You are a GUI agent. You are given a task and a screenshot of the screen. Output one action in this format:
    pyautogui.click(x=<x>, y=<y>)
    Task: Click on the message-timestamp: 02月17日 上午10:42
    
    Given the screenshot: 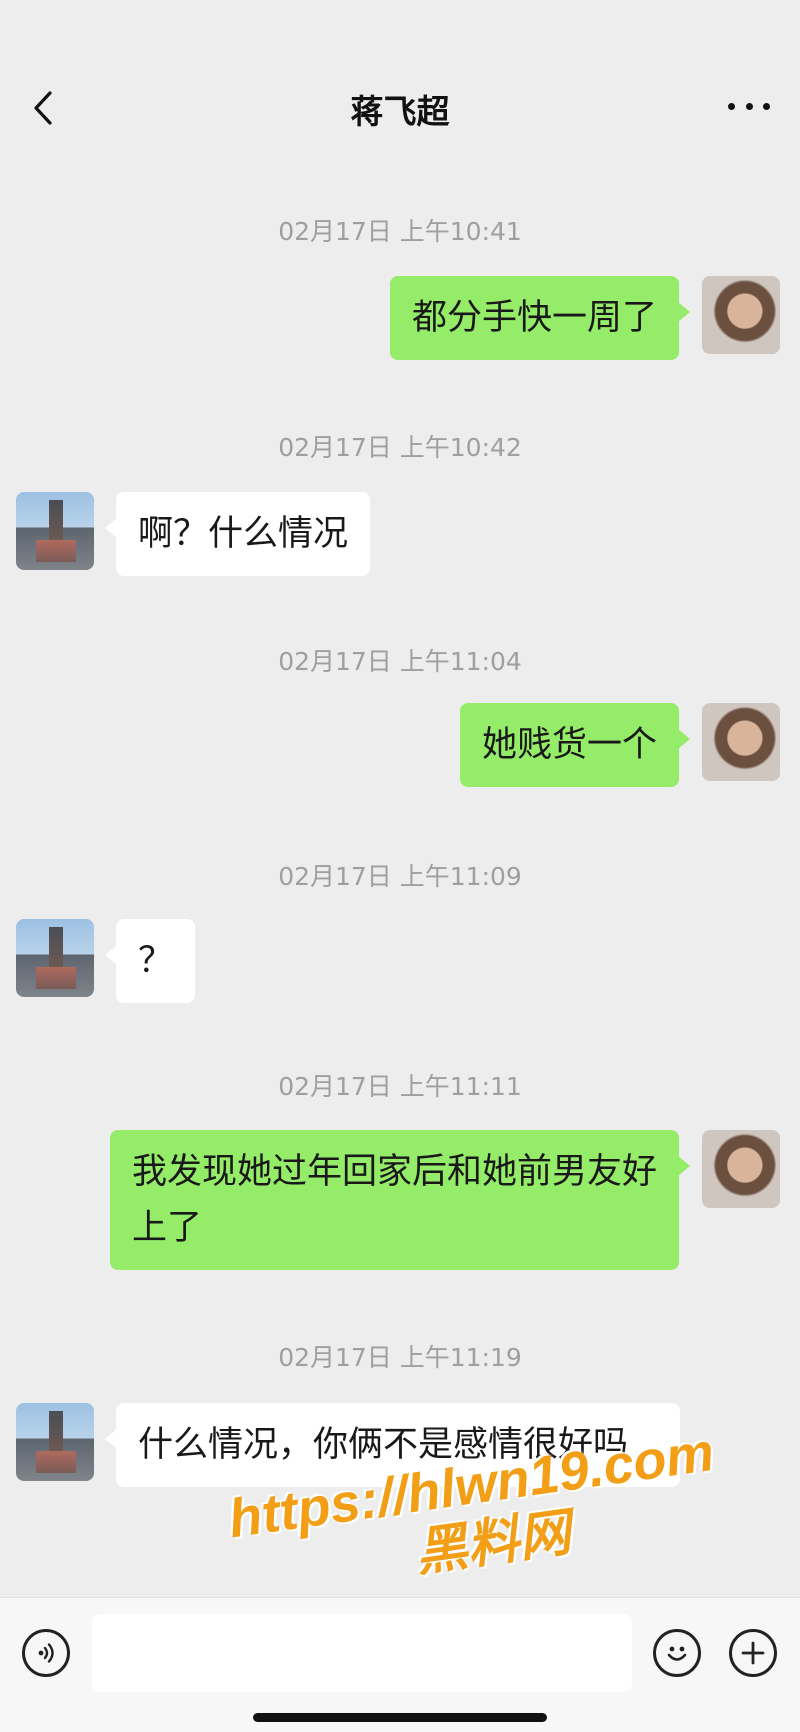 What is the action you would take?
    pyautogui.click(x=400, y=447)
    